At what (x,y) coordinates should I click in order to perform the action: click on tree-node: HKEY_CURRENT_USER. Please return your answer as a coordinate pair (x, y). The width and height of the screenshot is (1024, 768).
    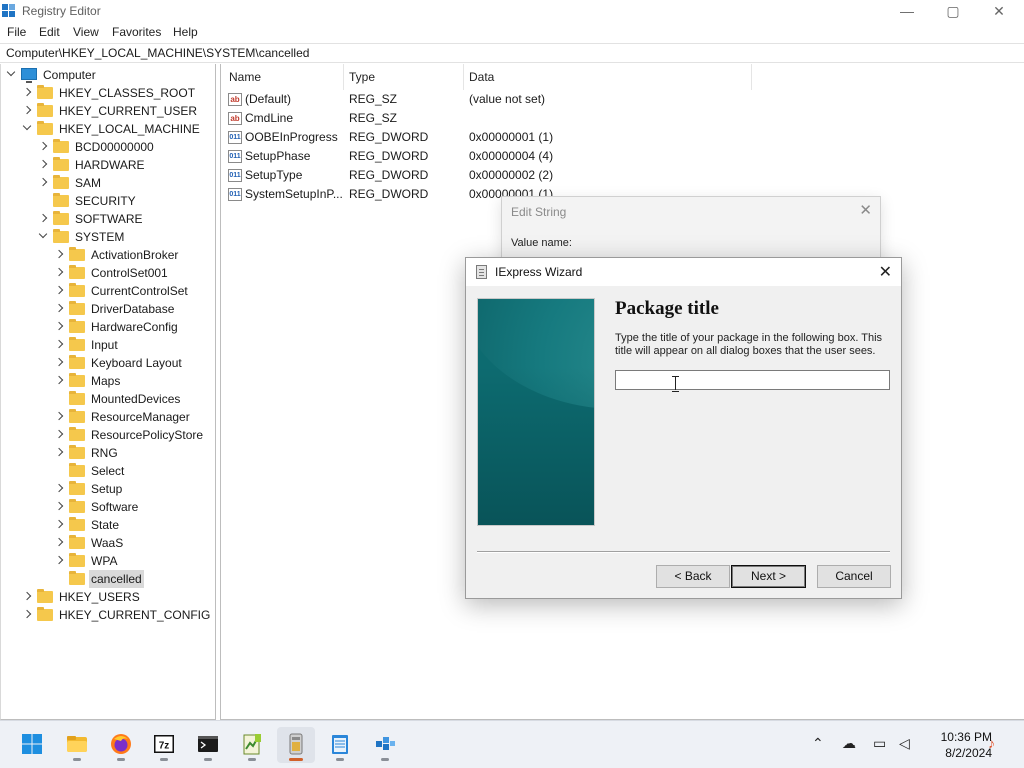
    Looking at the image, I should click on (108, 111).